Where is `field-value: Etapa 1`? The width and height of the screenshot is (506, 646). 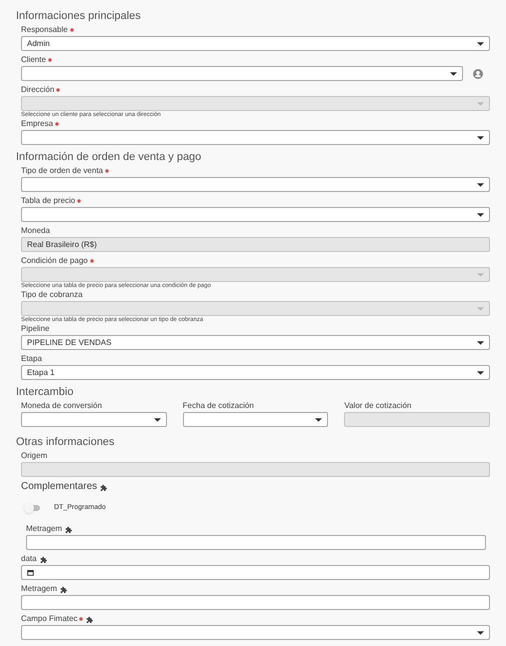 field-value: Etapa 1 is located at coordinates (41, 373).